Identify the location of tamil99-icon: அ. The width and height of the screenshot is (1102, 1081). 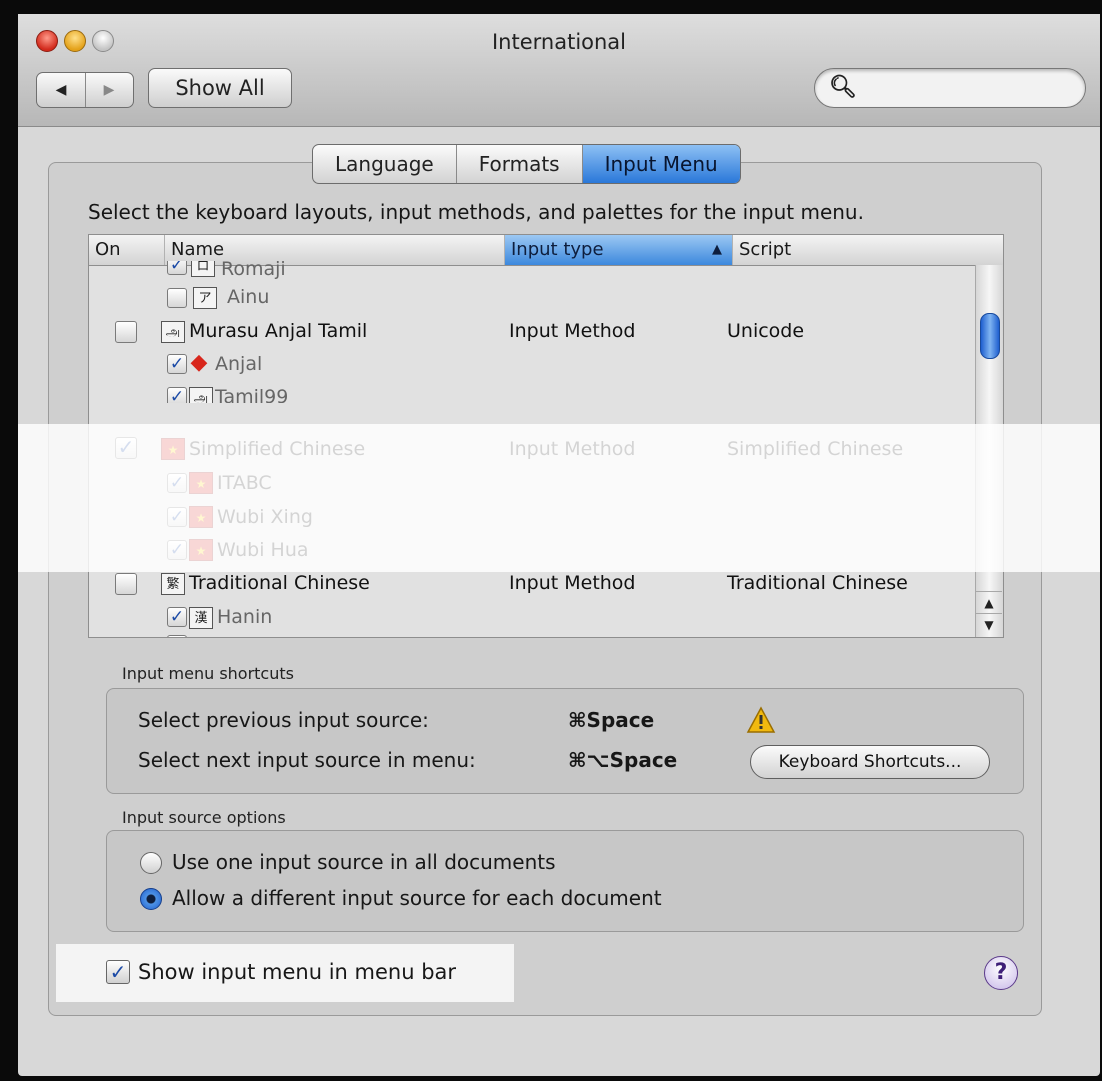
(201, 395).